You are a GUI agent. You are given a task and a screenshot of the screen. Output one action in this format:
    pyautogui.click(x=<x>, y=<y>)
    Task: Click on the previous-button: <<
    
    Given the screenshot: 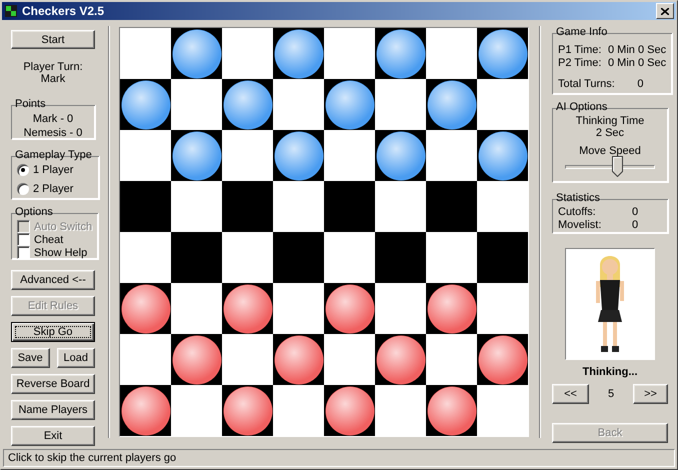 What is the action you would take?
    pyautogui.click(x=570, y=394)
    